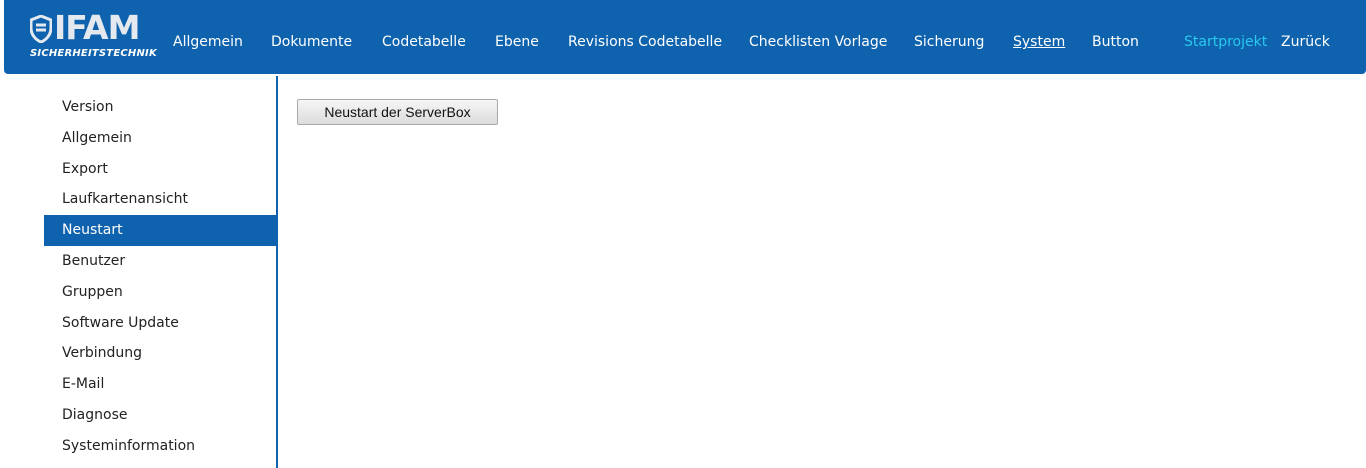  What do you see at coordinates (949, 42) in the screenshot?
I see `nav-item-sicherung: Sicherung` at bounding box center [949, 42].